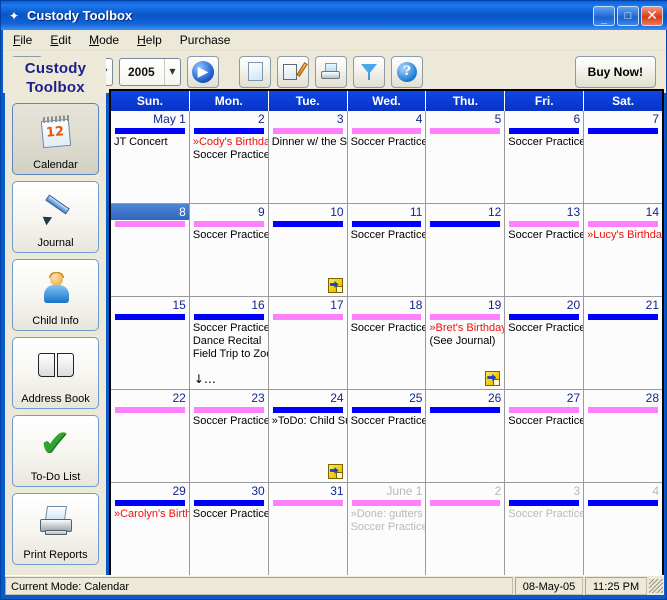 This screenshot has width=667, height=600. What do you see at coordinates (545, 436) in the screenshot?
I see `calendar-day-cell: 27 Soccer Practice` at bounding box center [545, 436].